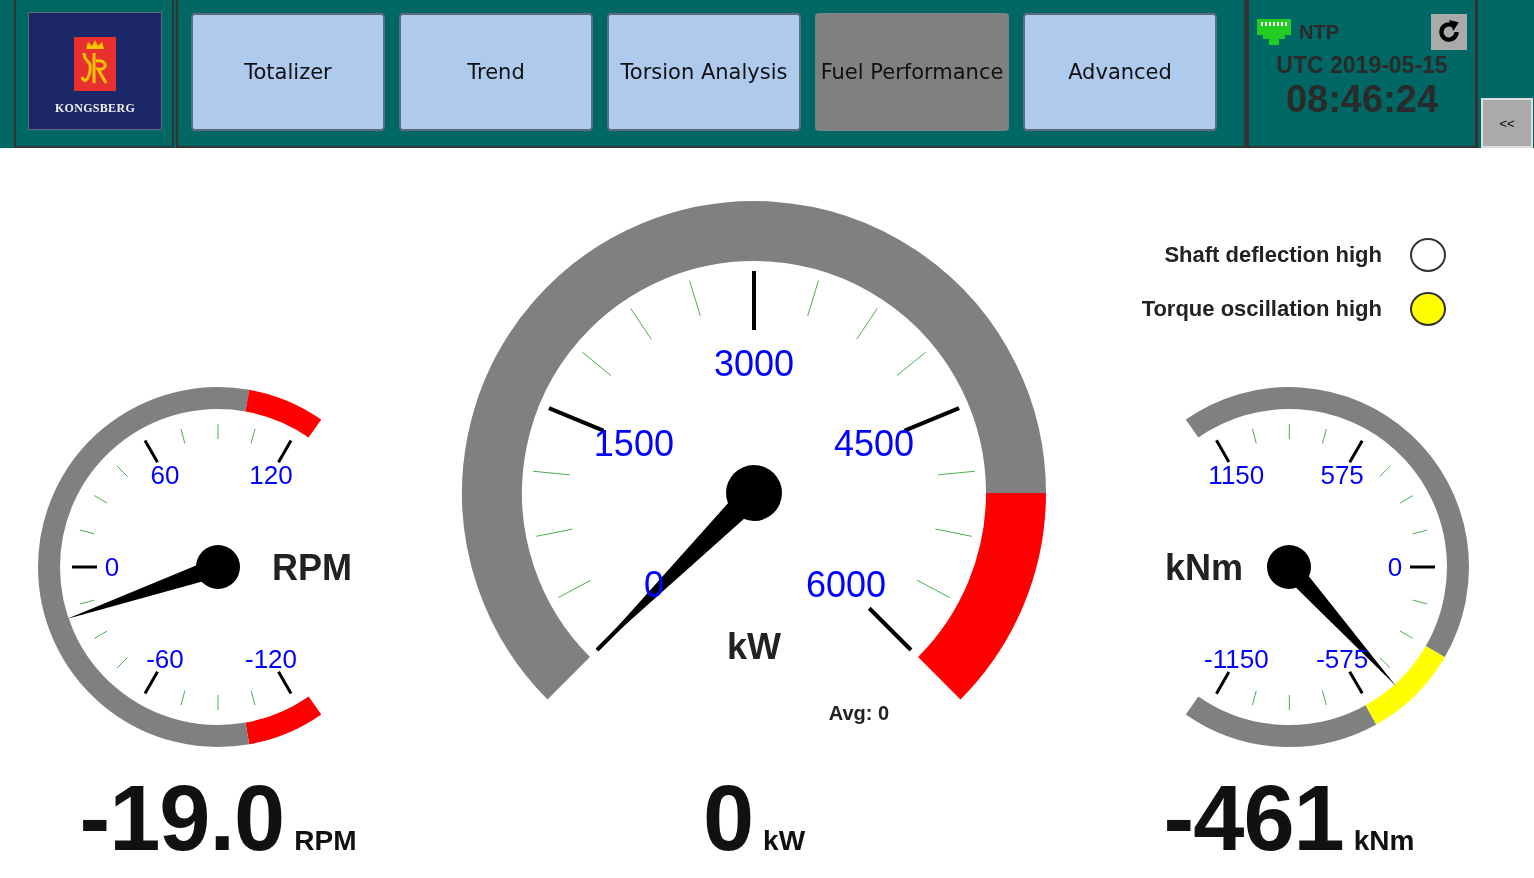 This screenshot has height=878, width=1534. I want to click on scale-label: -120, so click(271, 658).